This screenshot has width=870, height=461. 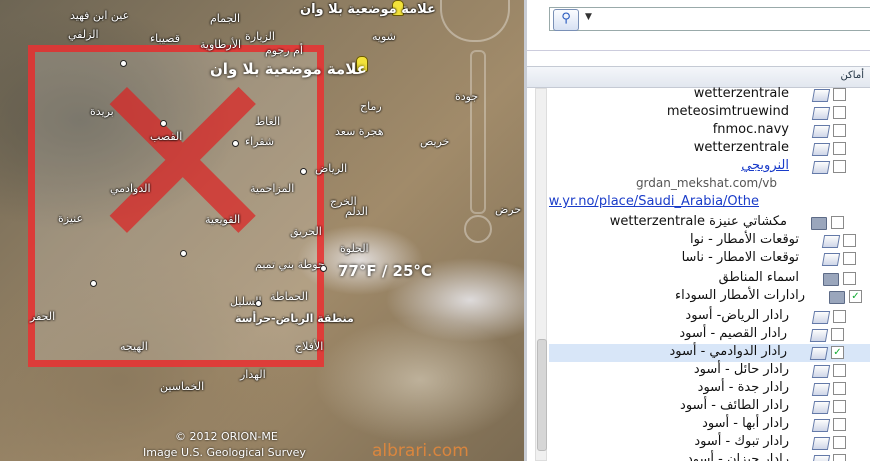 I want to click on tree-item-label: النرويجي, so click(x=765, y=165).